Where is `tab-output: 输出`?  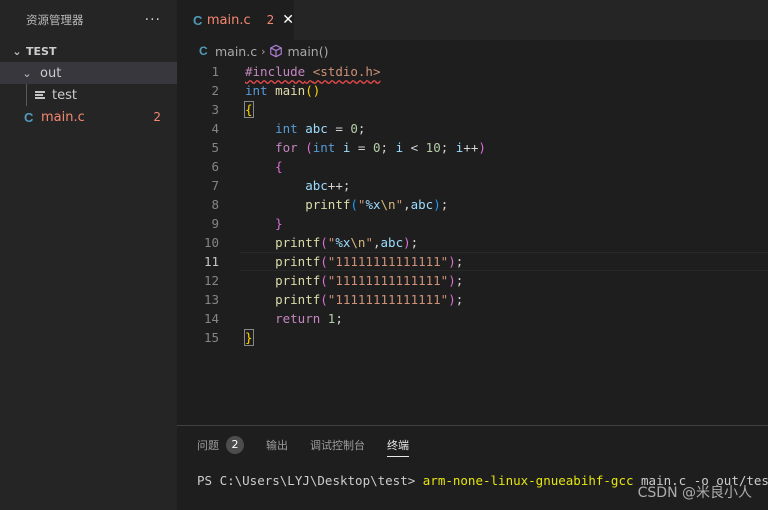
tab-output: 输出 is located at coordinates (277, 445).